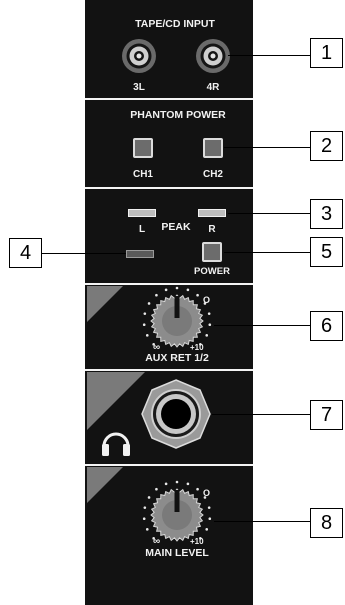 The image size is (345, 605). Describe the element at coordinates (326, 326) in the screenshot. I see `callout-6: 6` at that location.